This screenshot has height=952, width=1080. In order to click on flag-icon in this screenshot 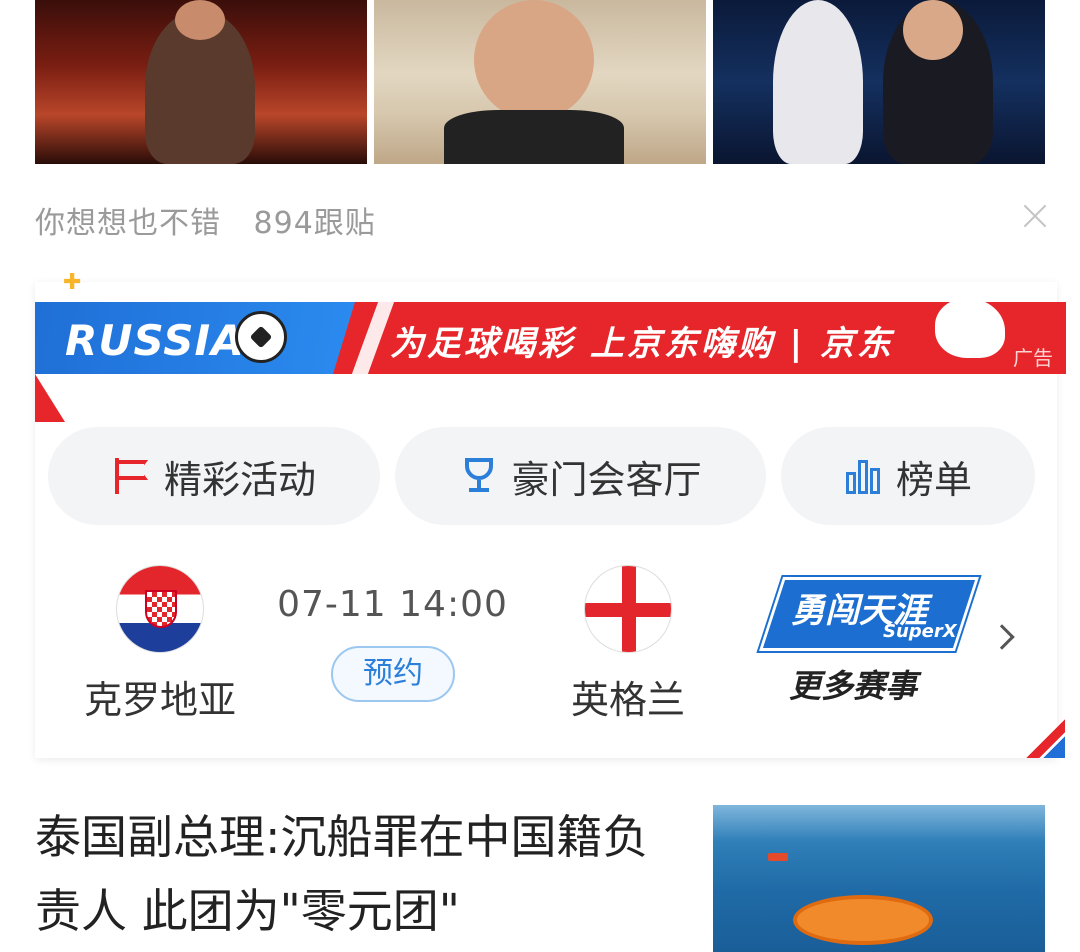, I will do `click(132, 476)`.